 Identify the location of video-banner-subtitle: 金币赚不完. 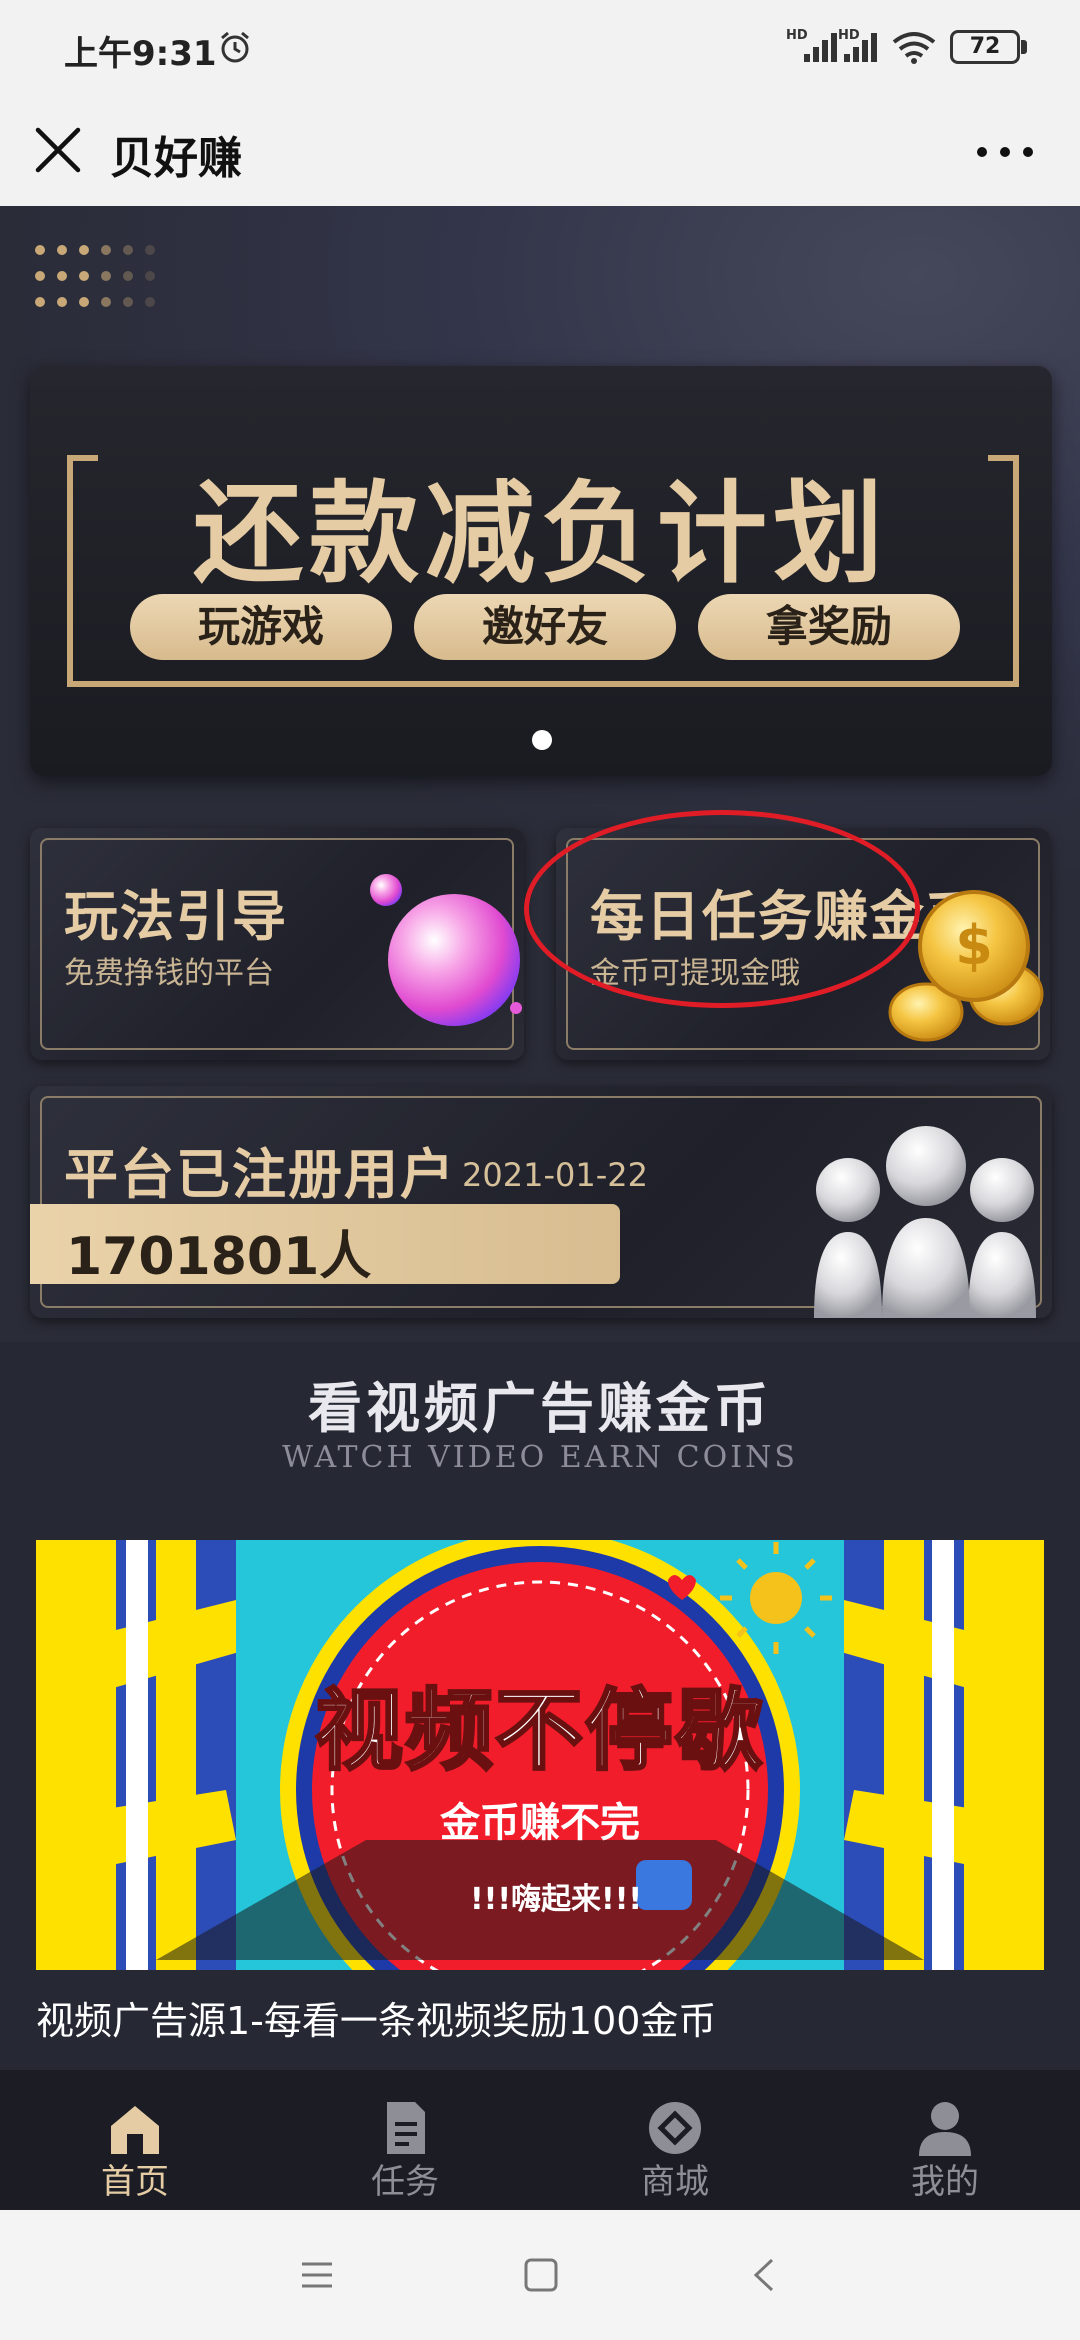
(540, 1823).